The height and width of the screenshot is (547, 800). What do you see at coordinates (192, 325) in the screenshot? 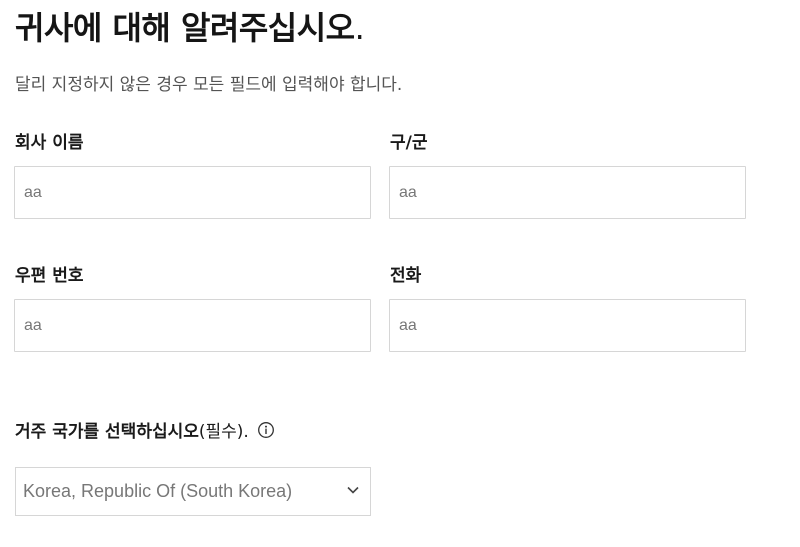
I see `postal-code-input` at bounding box center [192, 325].